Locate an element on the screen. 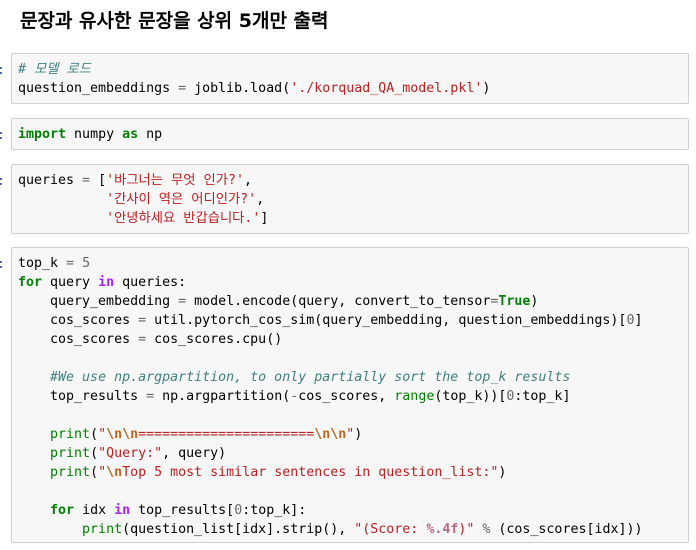 This screenshot has height=550, width=696. code-token: \n\n is located at coordinates (330, 434).